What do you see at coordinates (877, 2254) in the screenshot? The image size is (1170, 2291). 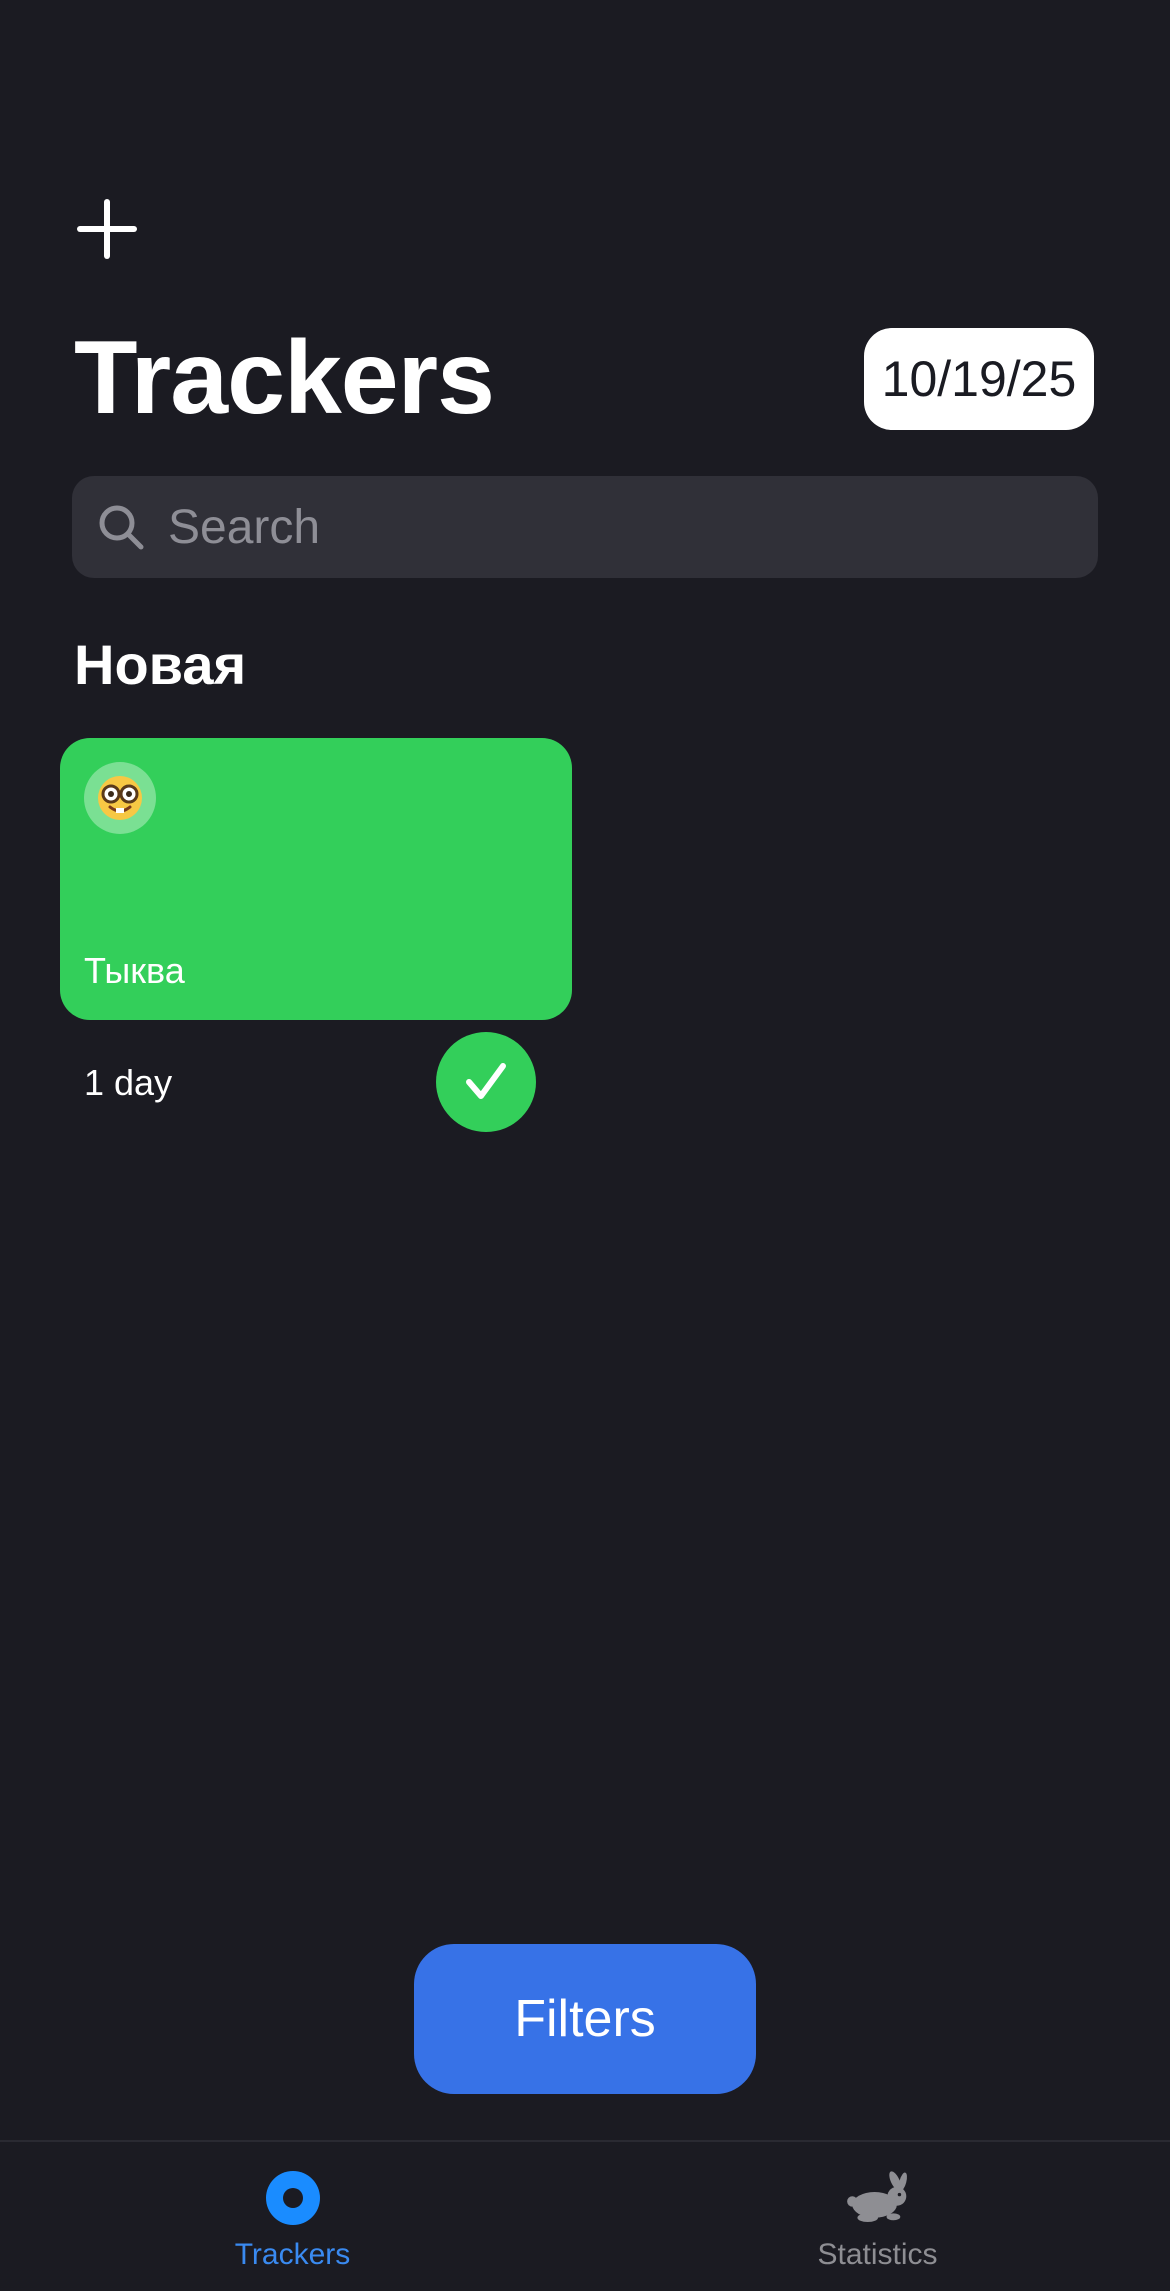 I see `tab-label-statistics: Statistics` at bounding box center [877, 2254].